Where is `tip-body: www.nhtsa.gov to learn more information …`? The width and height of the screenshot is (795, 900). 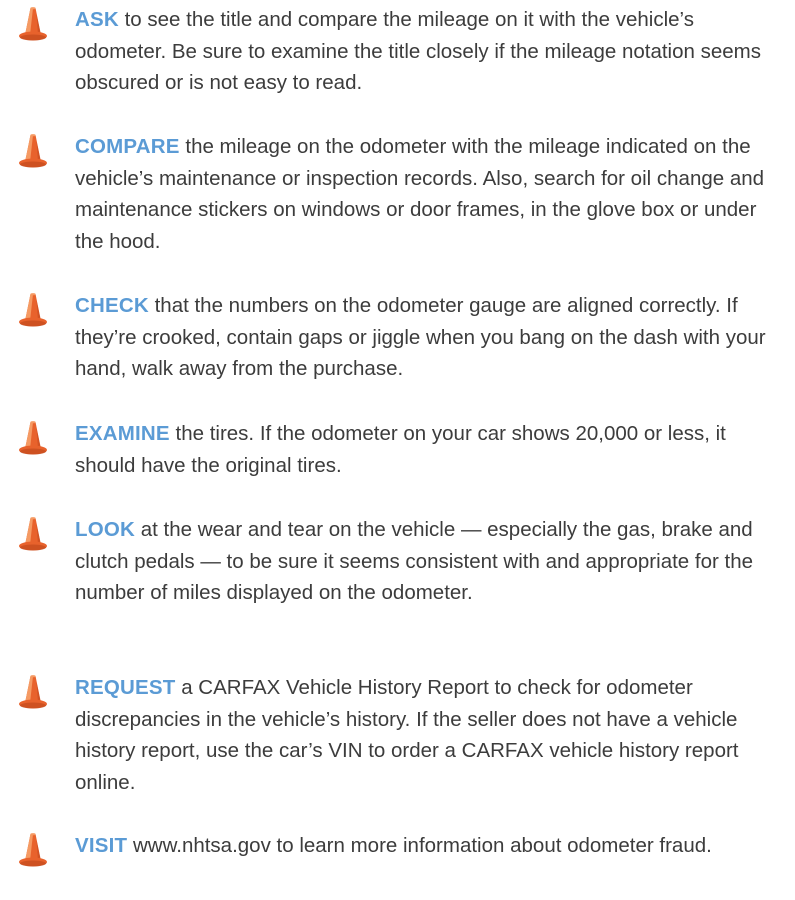 tip-body: www.nhtsa.gov to learn more information … is located at coordinates (419, 845).